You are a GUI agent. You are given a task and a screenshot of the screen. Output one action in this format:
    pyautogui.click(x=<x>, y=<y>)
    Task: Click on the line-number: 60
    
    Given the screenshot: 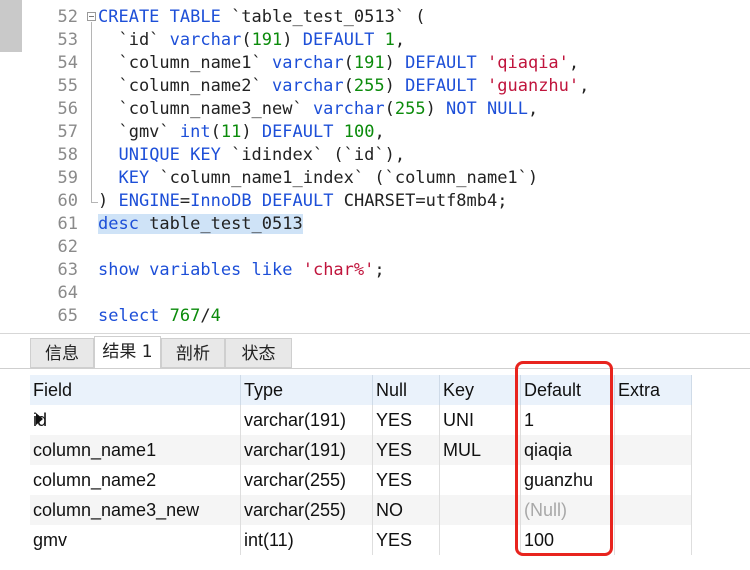 What is the action you would take?
    pyautogui.click(x=67, y=201)
    